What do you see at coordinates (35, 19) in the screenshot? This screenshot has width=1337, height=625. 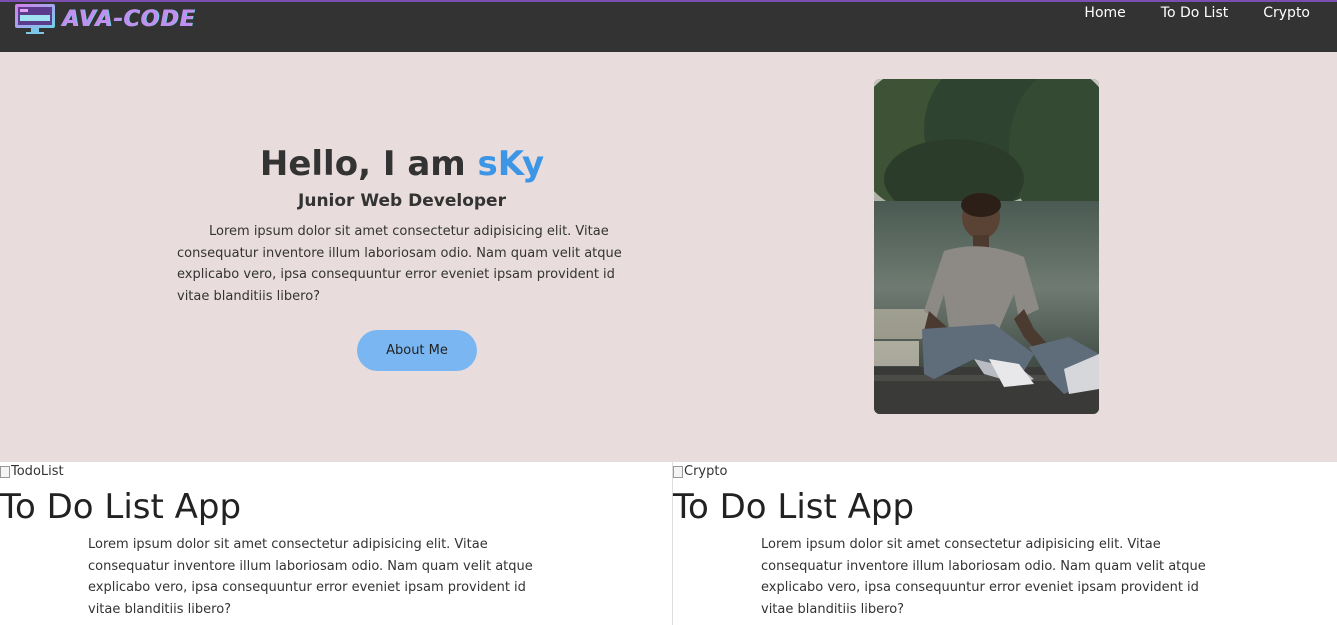 I see `monitor-icon` at bounding box center [35, 19].